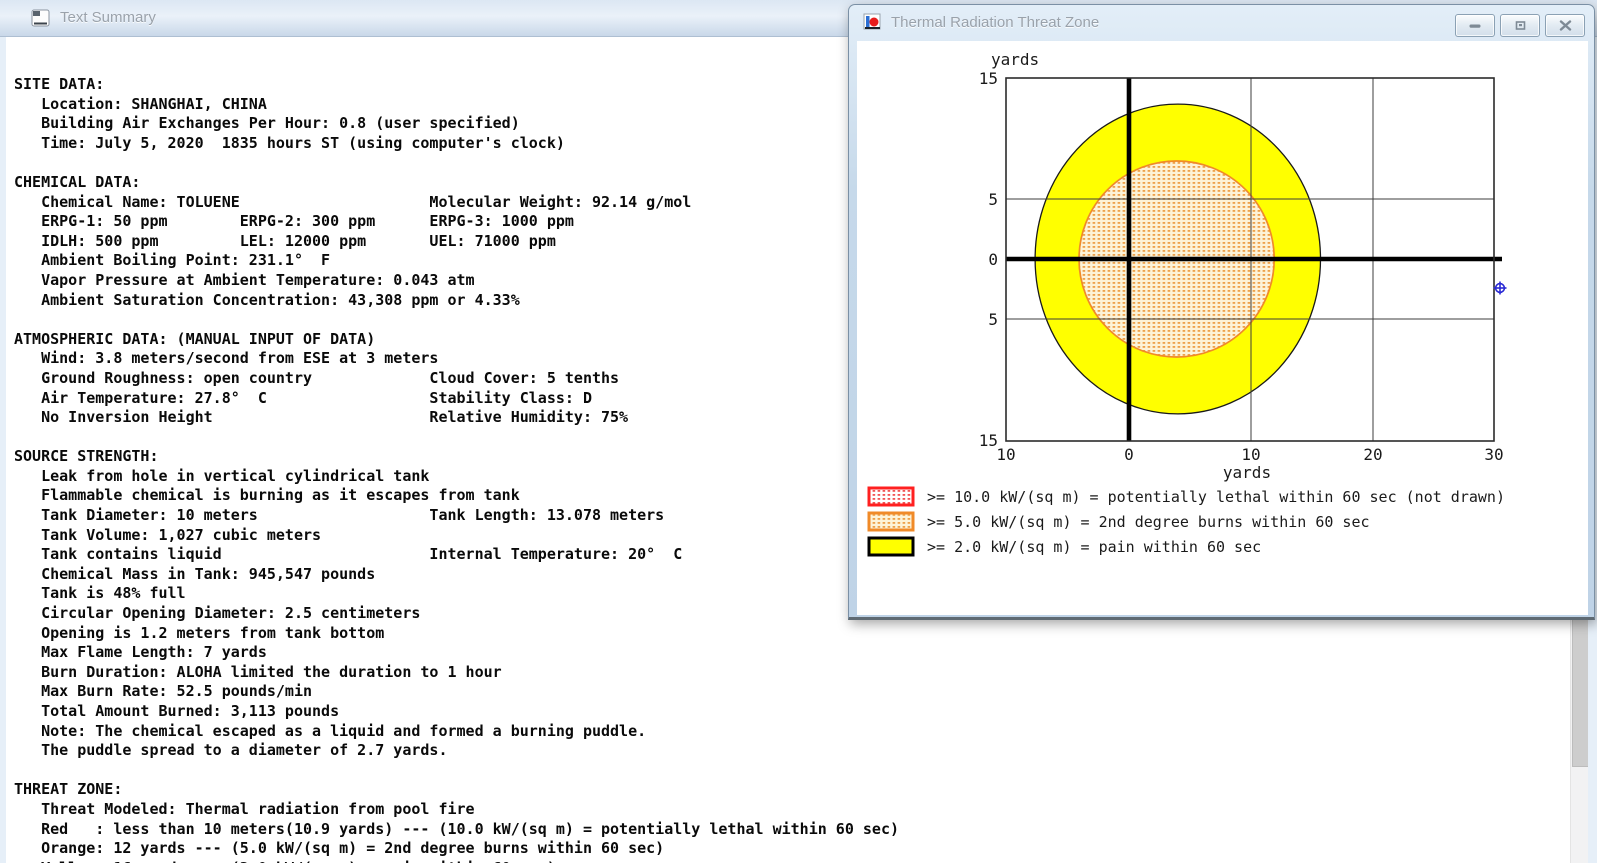 This screenshot has height=863, width=1597. What do you see at coordinates (1221, 22) in the screenshot?
I see `threat-zone-titlebar: Thermal Radiation Threat Zone` at bounding box center [1221, 22].